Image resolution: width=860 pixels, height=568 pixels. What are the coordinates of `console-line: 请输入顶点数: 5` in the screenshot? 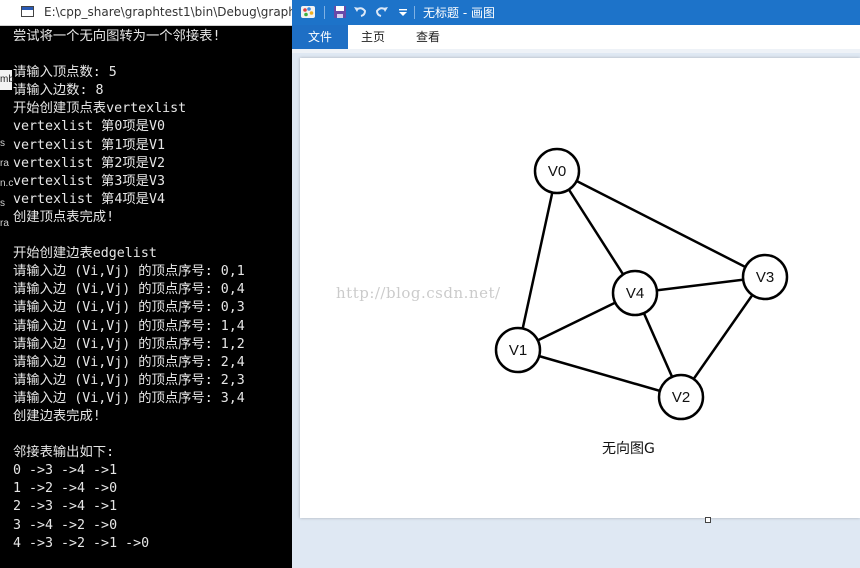 It's located at (65, 73).